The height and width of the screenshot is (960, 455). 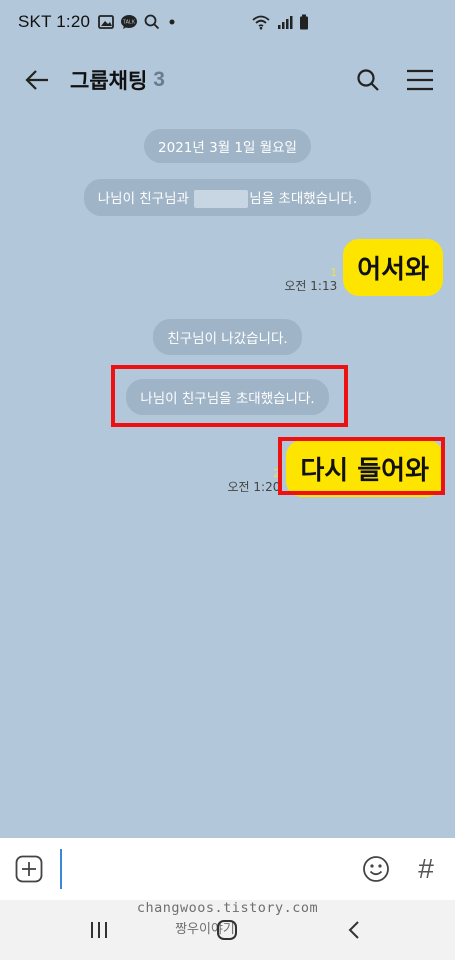 I want to click on notification-icons: TALK, so click(x=138, y=22).